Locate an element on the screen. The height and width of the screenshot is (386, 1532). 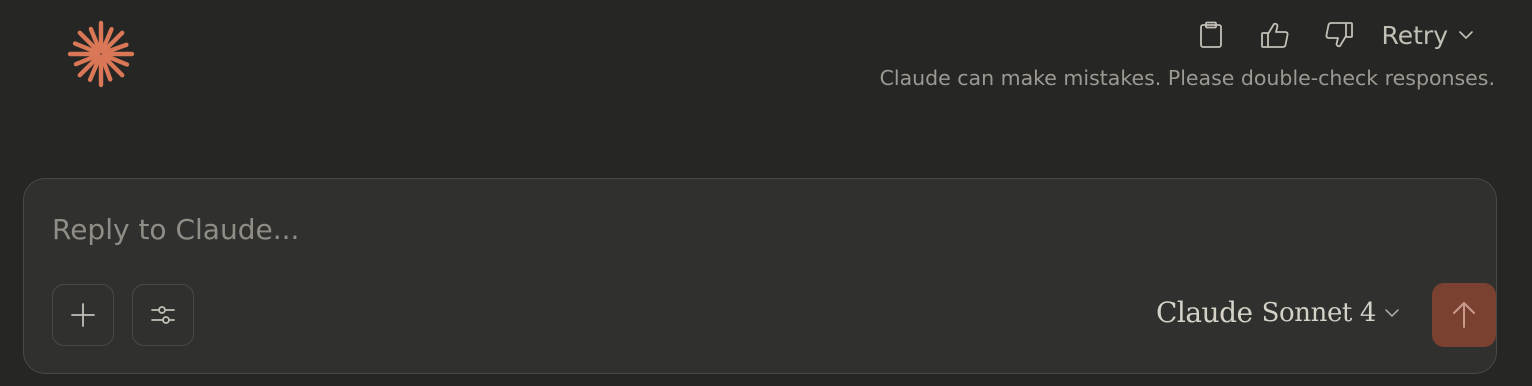
add-content-button is located at coordinates (83, 315).